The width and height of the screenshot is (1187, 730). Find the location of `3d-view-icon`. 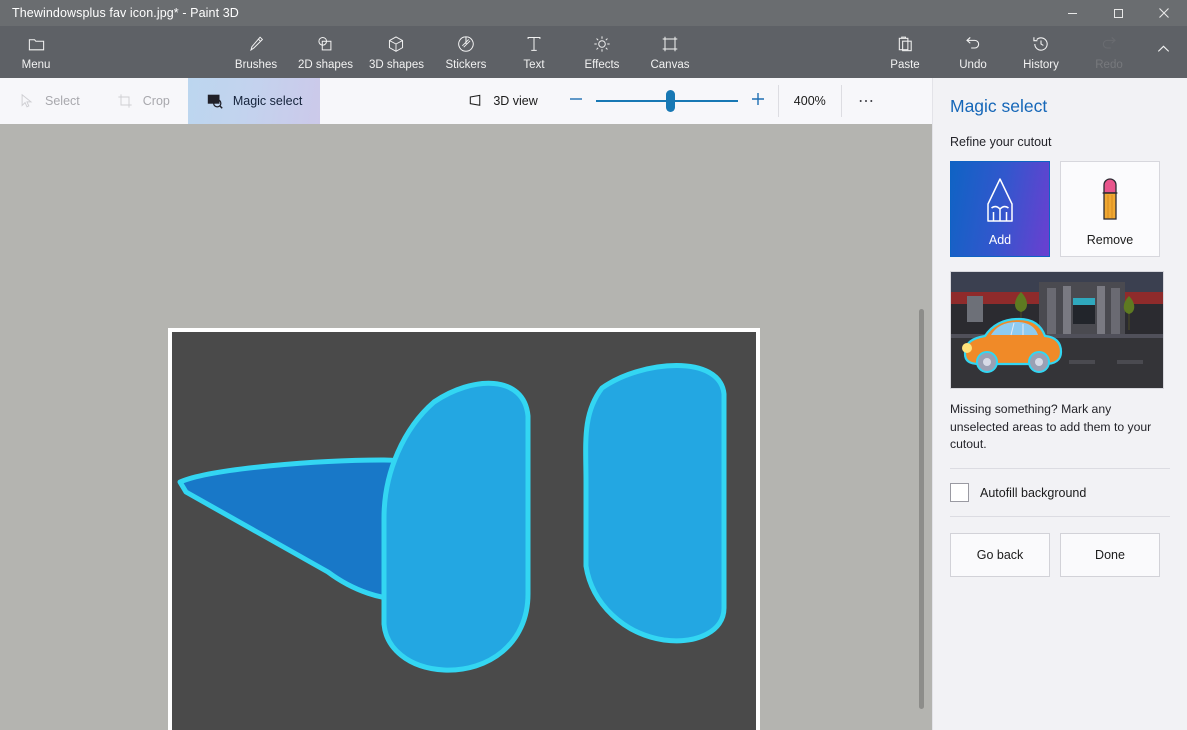

3d-view-icon is located at coordinates (475, 101).